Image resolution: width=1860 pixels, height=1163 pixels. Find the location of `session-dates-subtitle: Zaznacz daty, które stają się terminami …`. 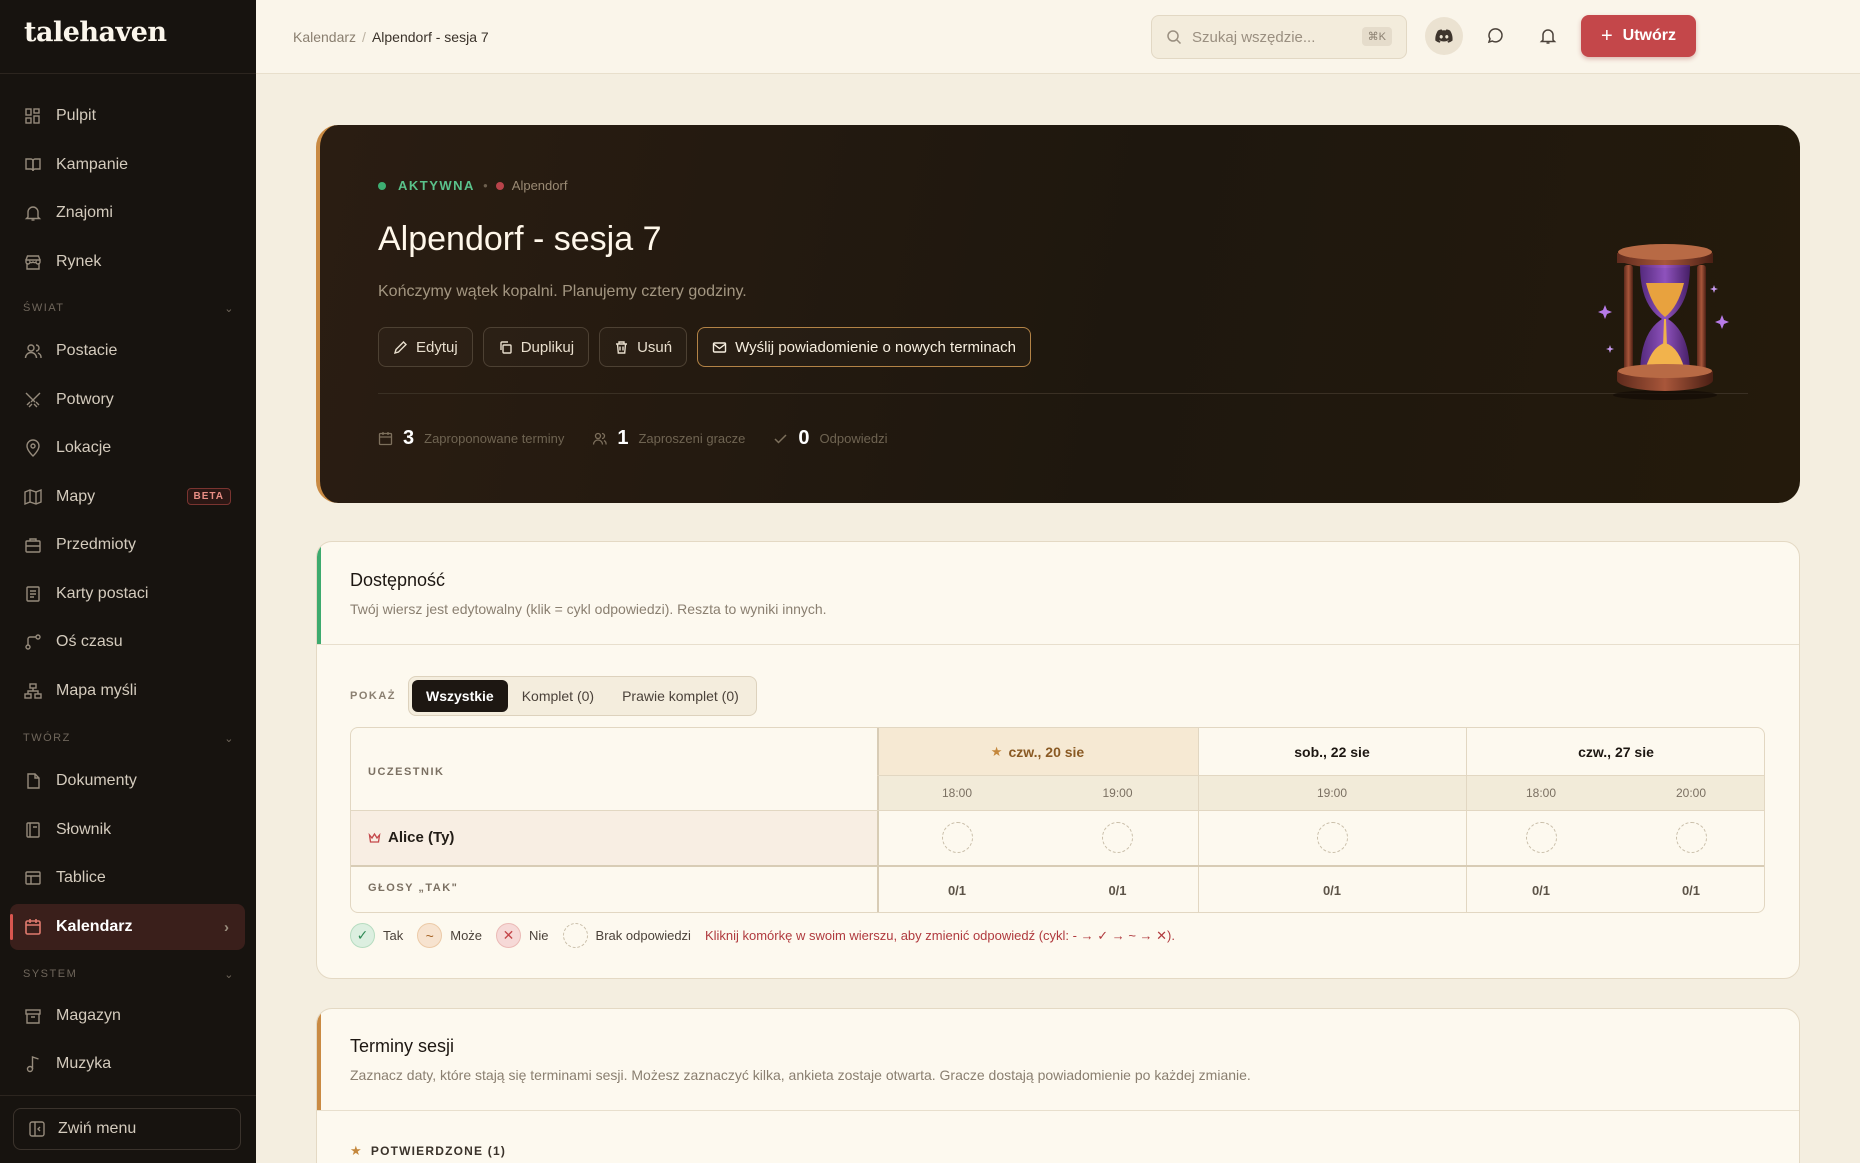

session-dates-subtitle: Zaznacz daty, które stają się terminami … is located at coordinates (800, 1075).